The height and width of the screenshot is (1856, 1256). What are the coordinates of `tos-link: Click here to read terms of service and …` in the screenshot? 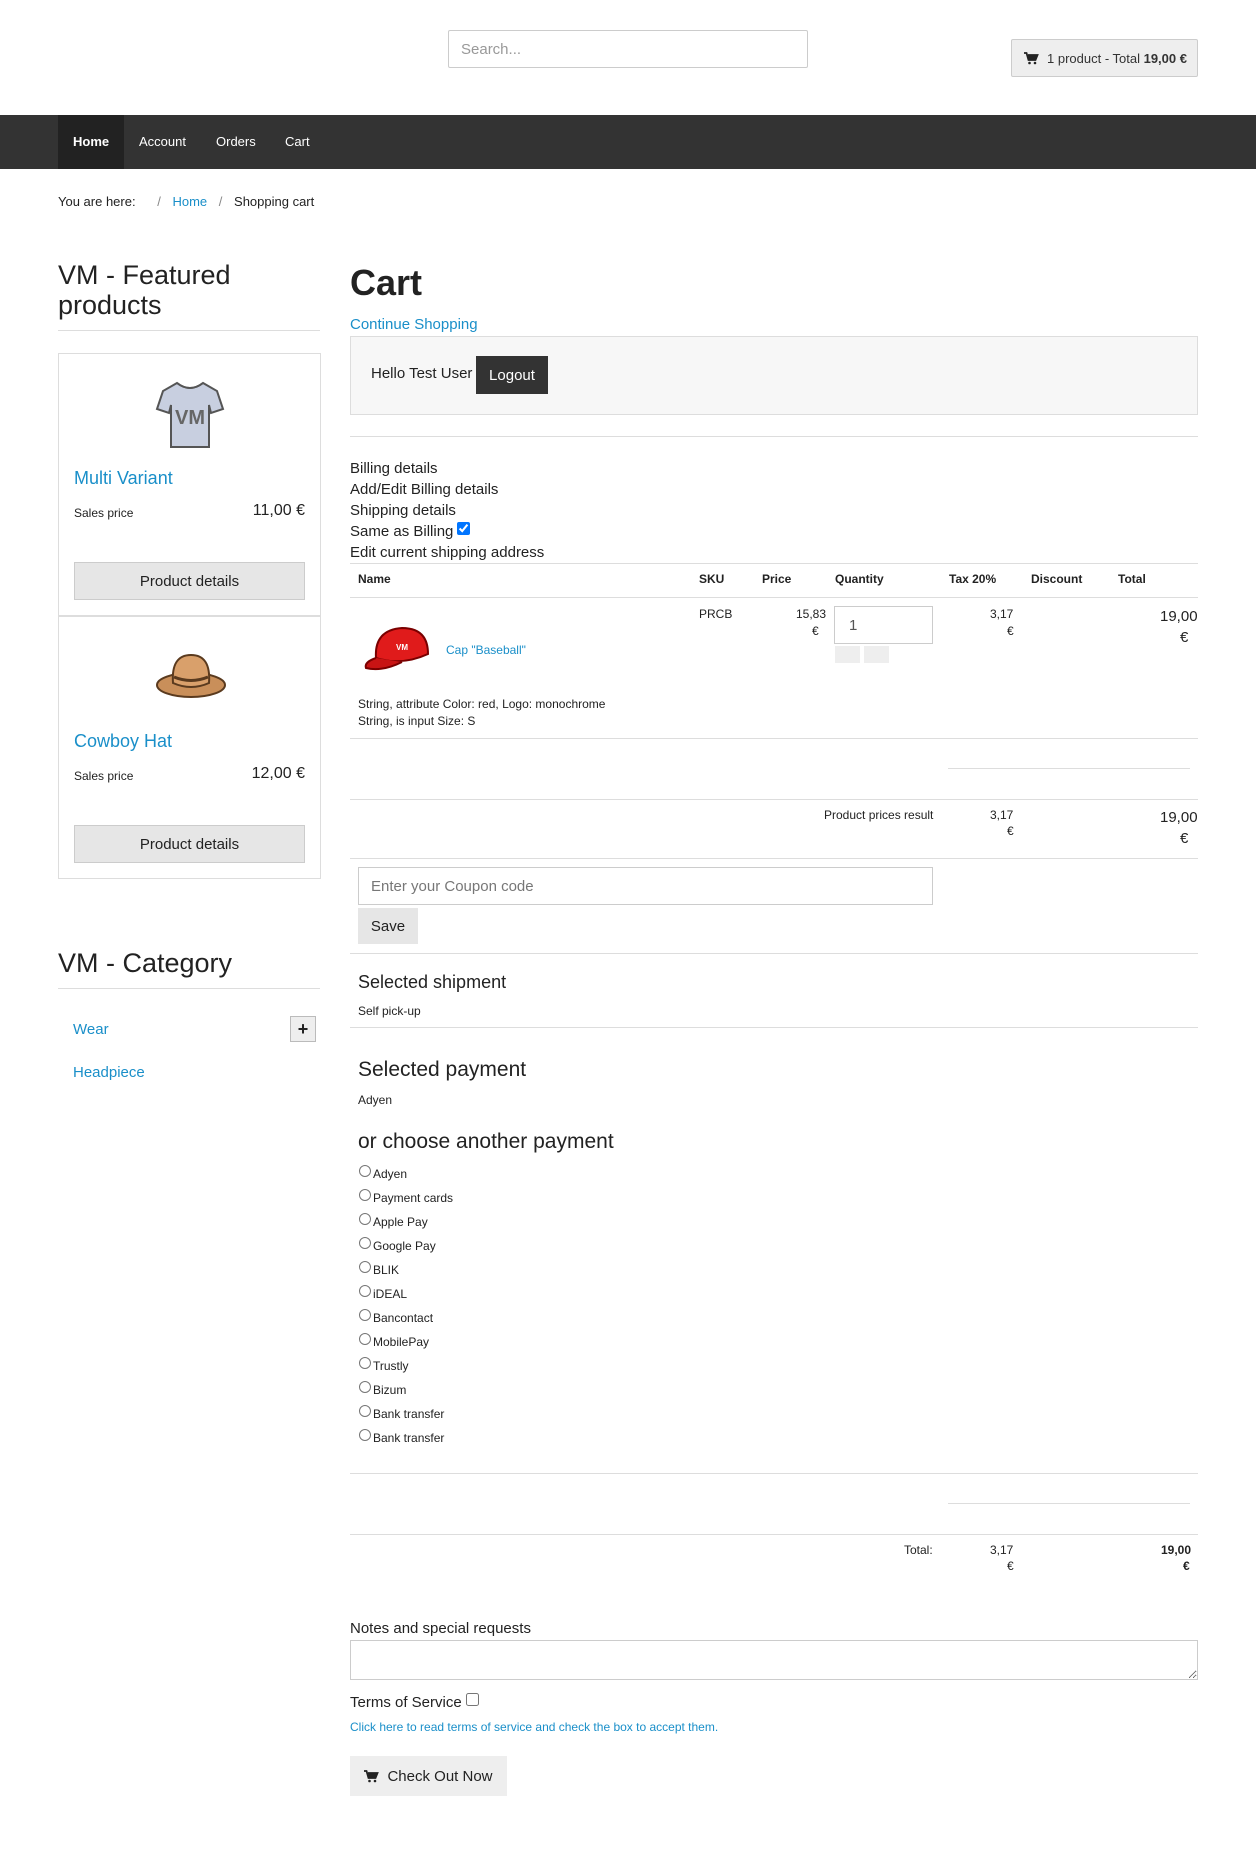 It's located at (534, 1727).